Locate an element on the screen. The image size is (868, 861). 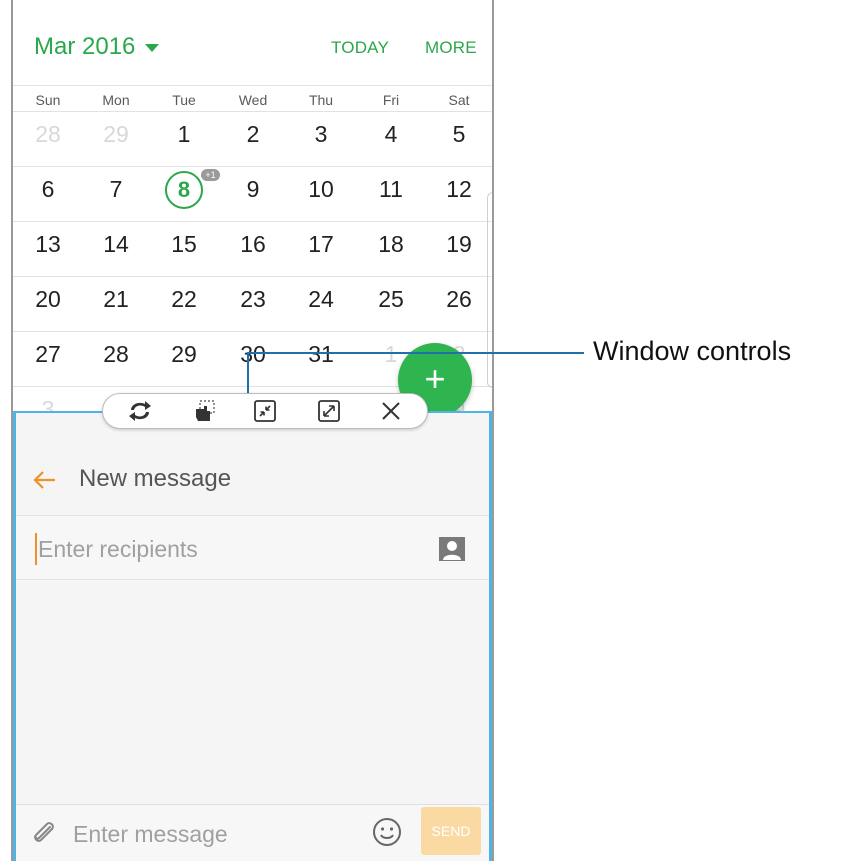
message-title: New message is located at coordinates (155, 478).